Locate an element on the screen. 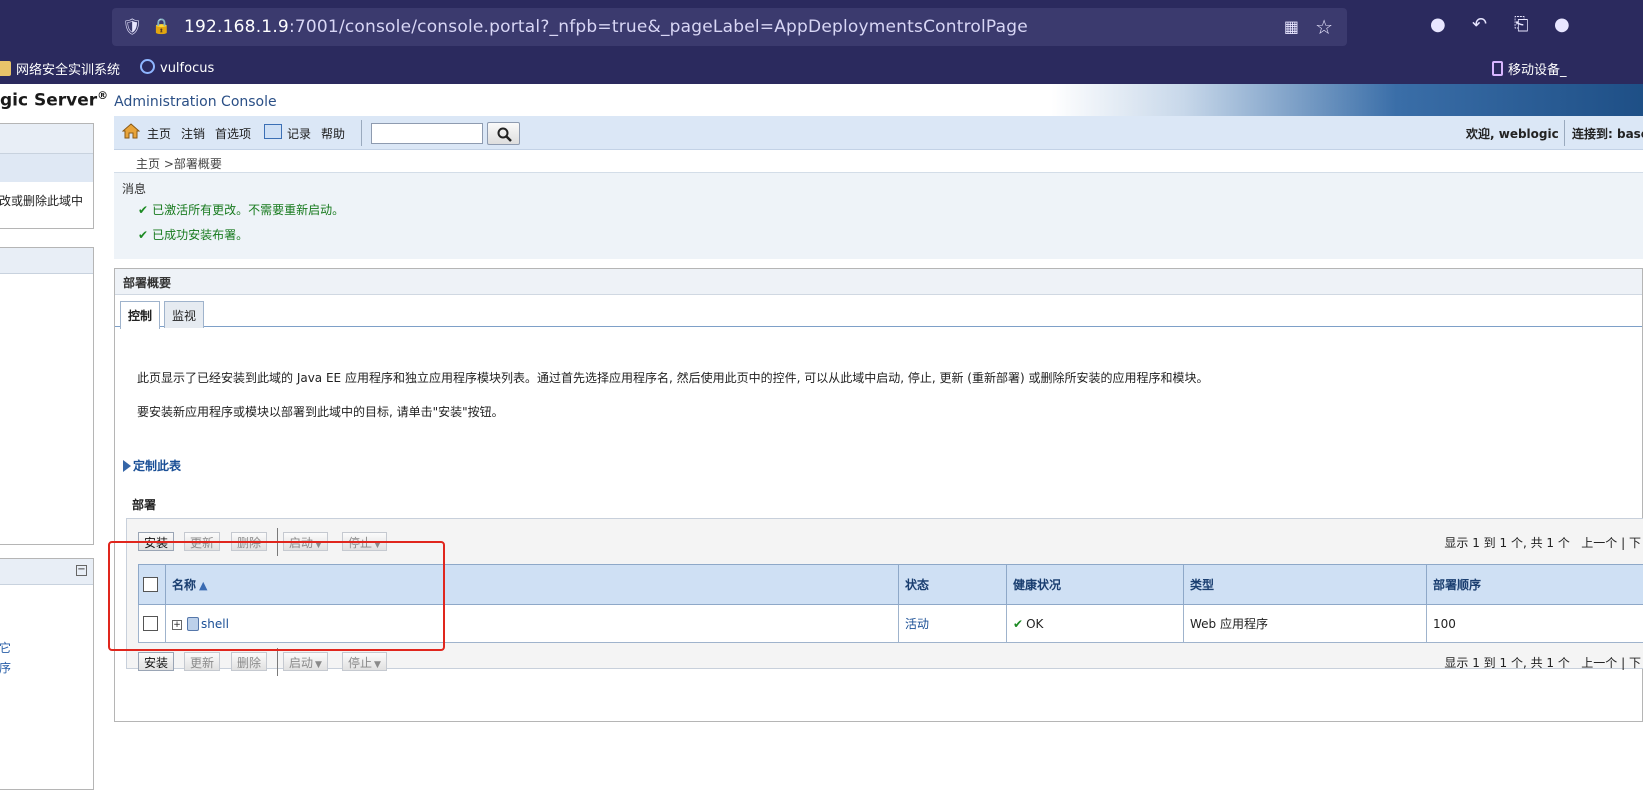  row-select-cell is located at coordinates (152, 623).